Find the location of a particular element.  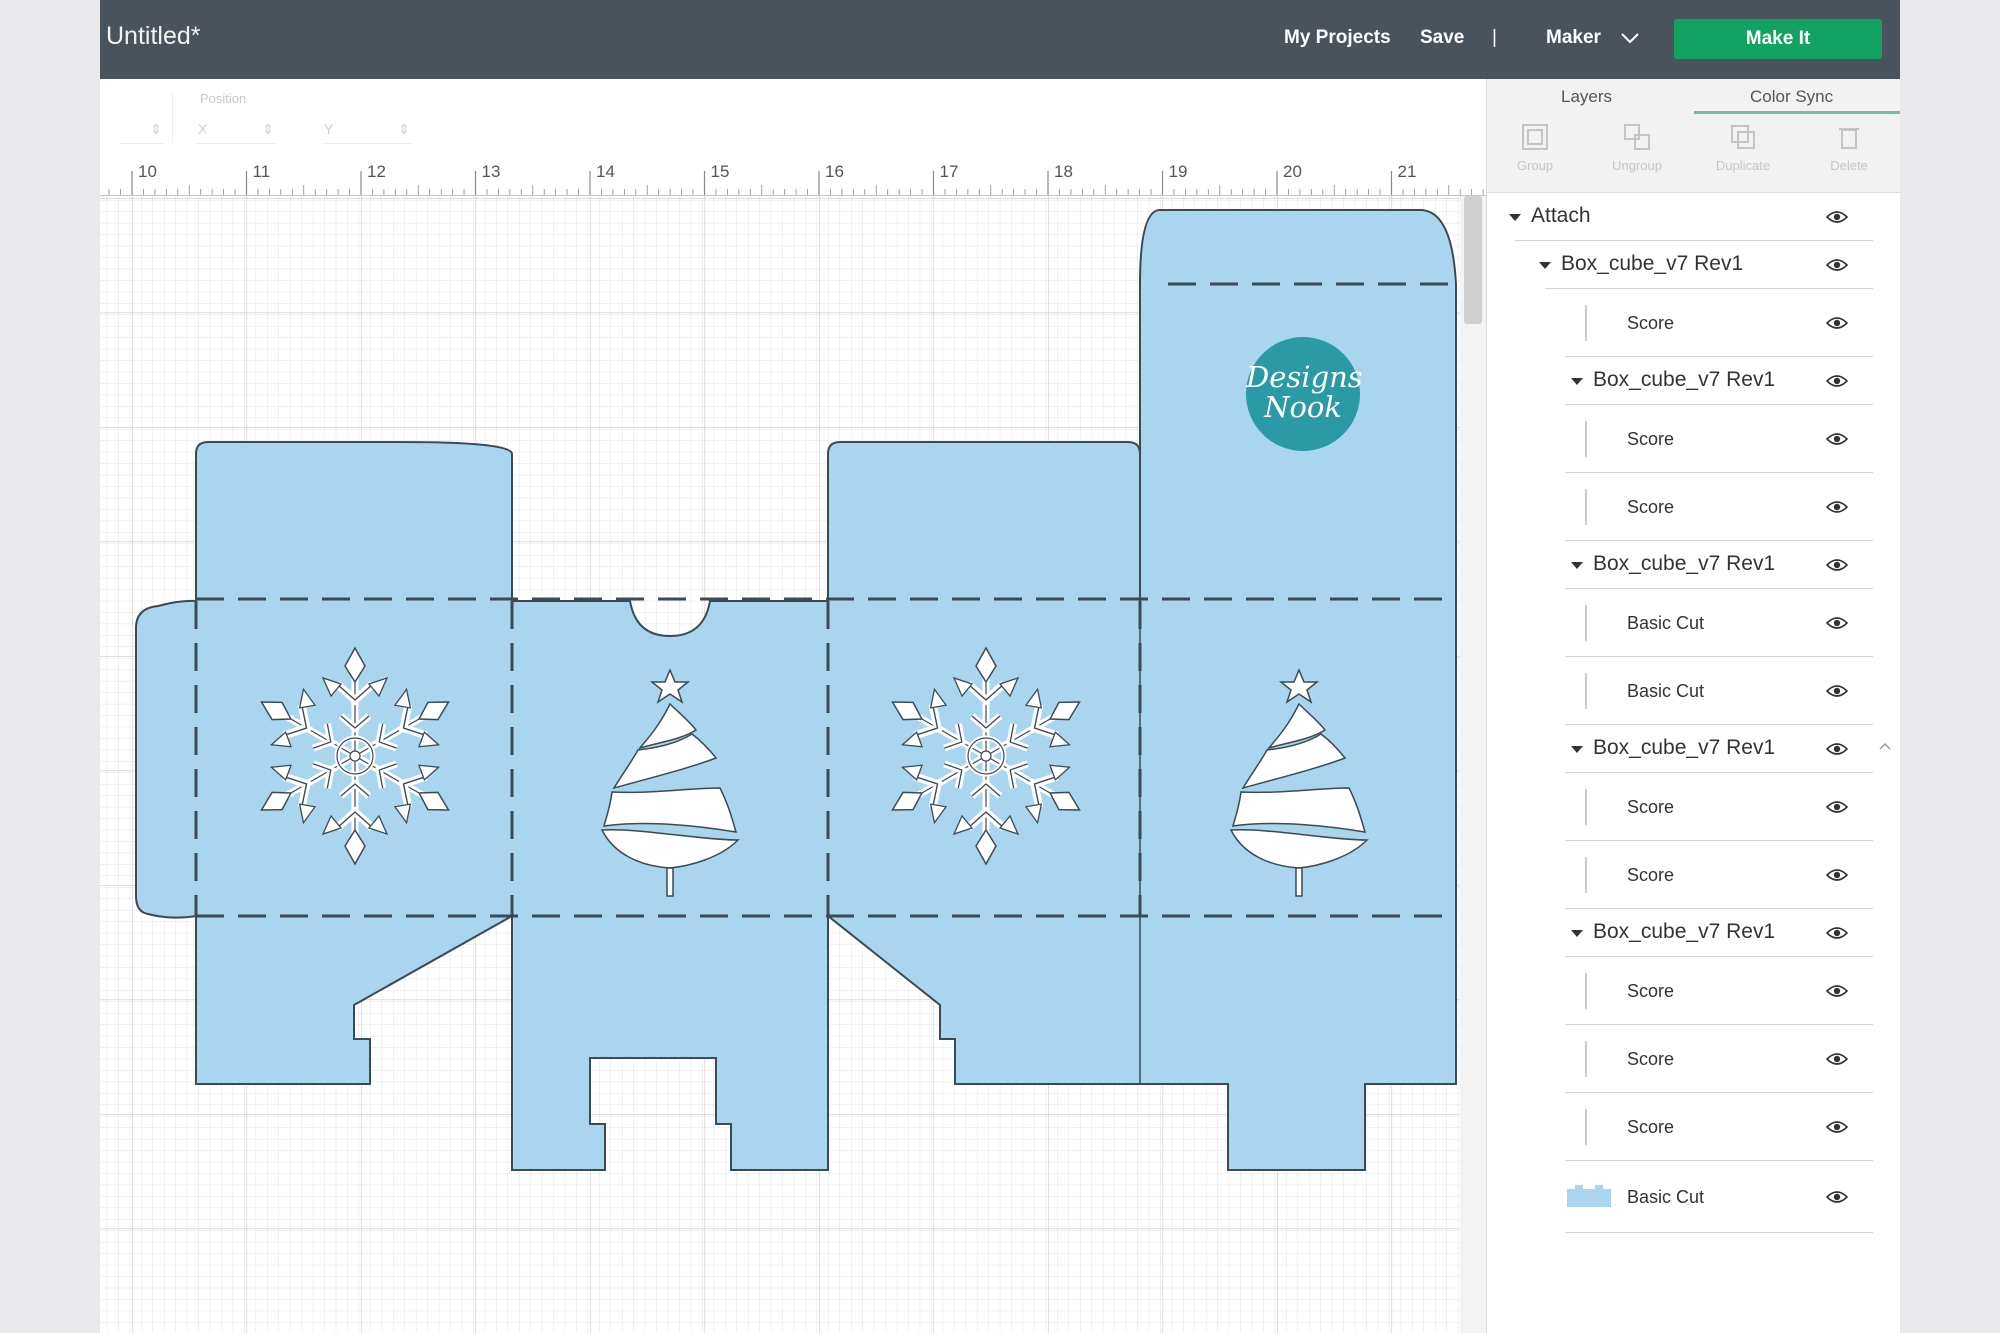

machine-selector: Maker is located at coordinates (1573, 38).